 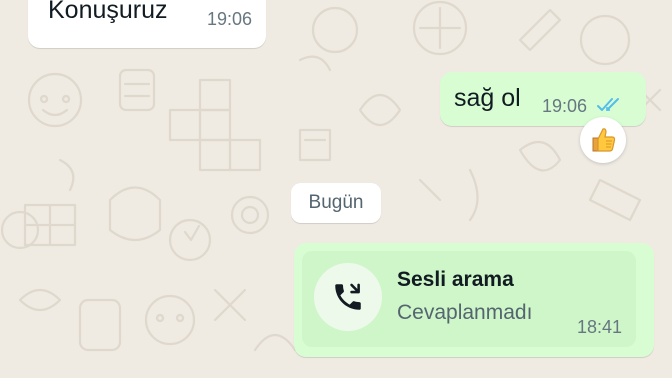 What do you see at coordinates (455, 279) in the screenshot?
I see `call-title: Sesli arama` at bounding box center [455, 279].